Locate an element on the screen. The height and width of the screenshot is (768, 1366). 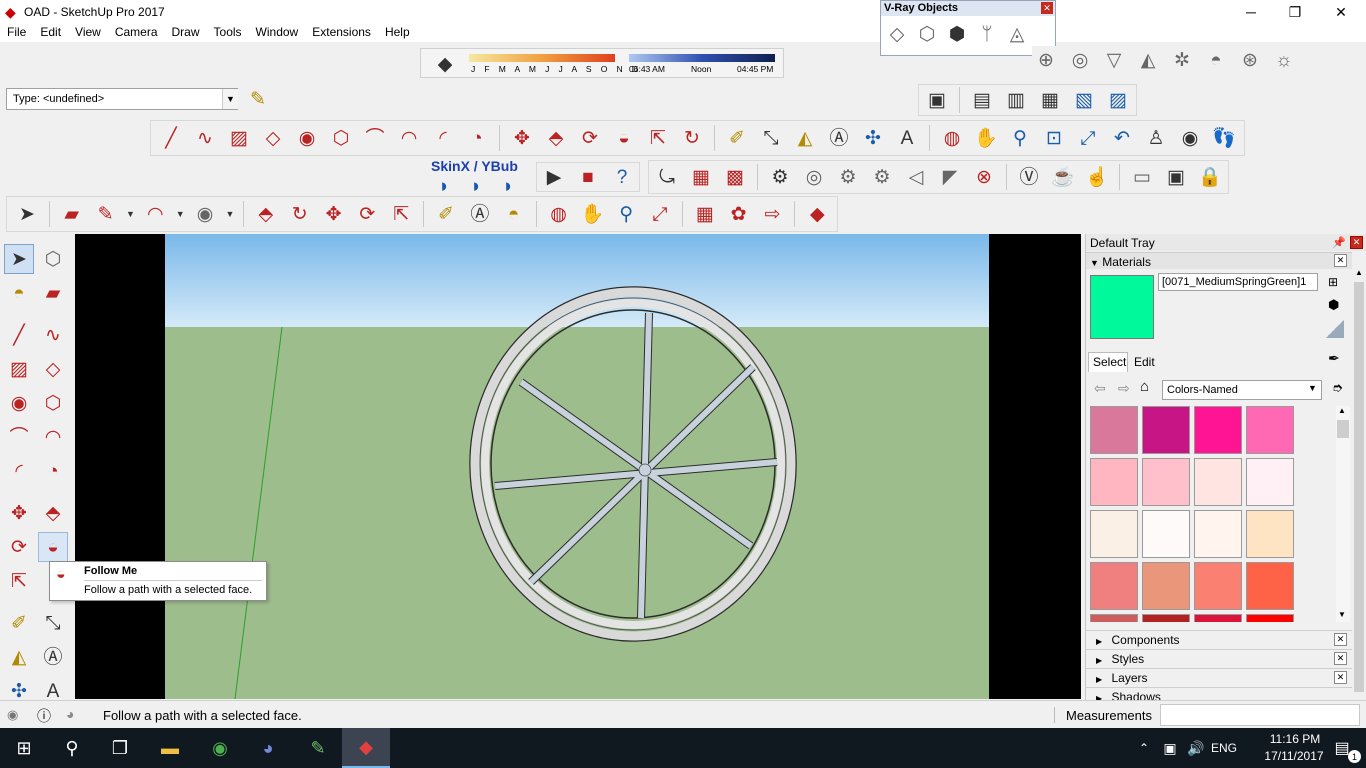
vray-close-button: ✕ is located at coordinates (1047, 8).